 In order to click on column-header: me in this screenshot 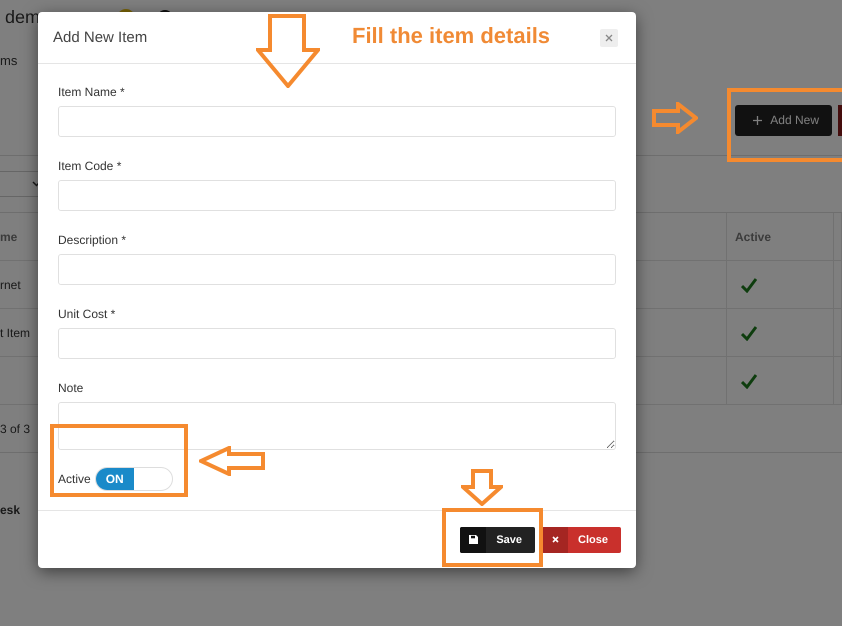, I will do `click(9, 237)`.